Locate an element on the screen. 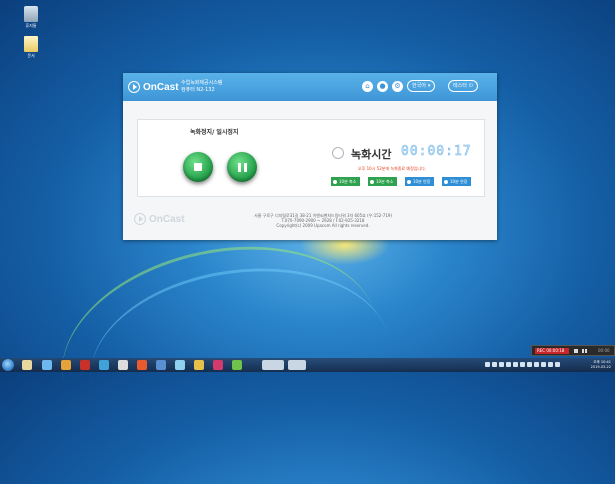  recording-time-label: 녹화시간 is located at coordinates (371, 154).